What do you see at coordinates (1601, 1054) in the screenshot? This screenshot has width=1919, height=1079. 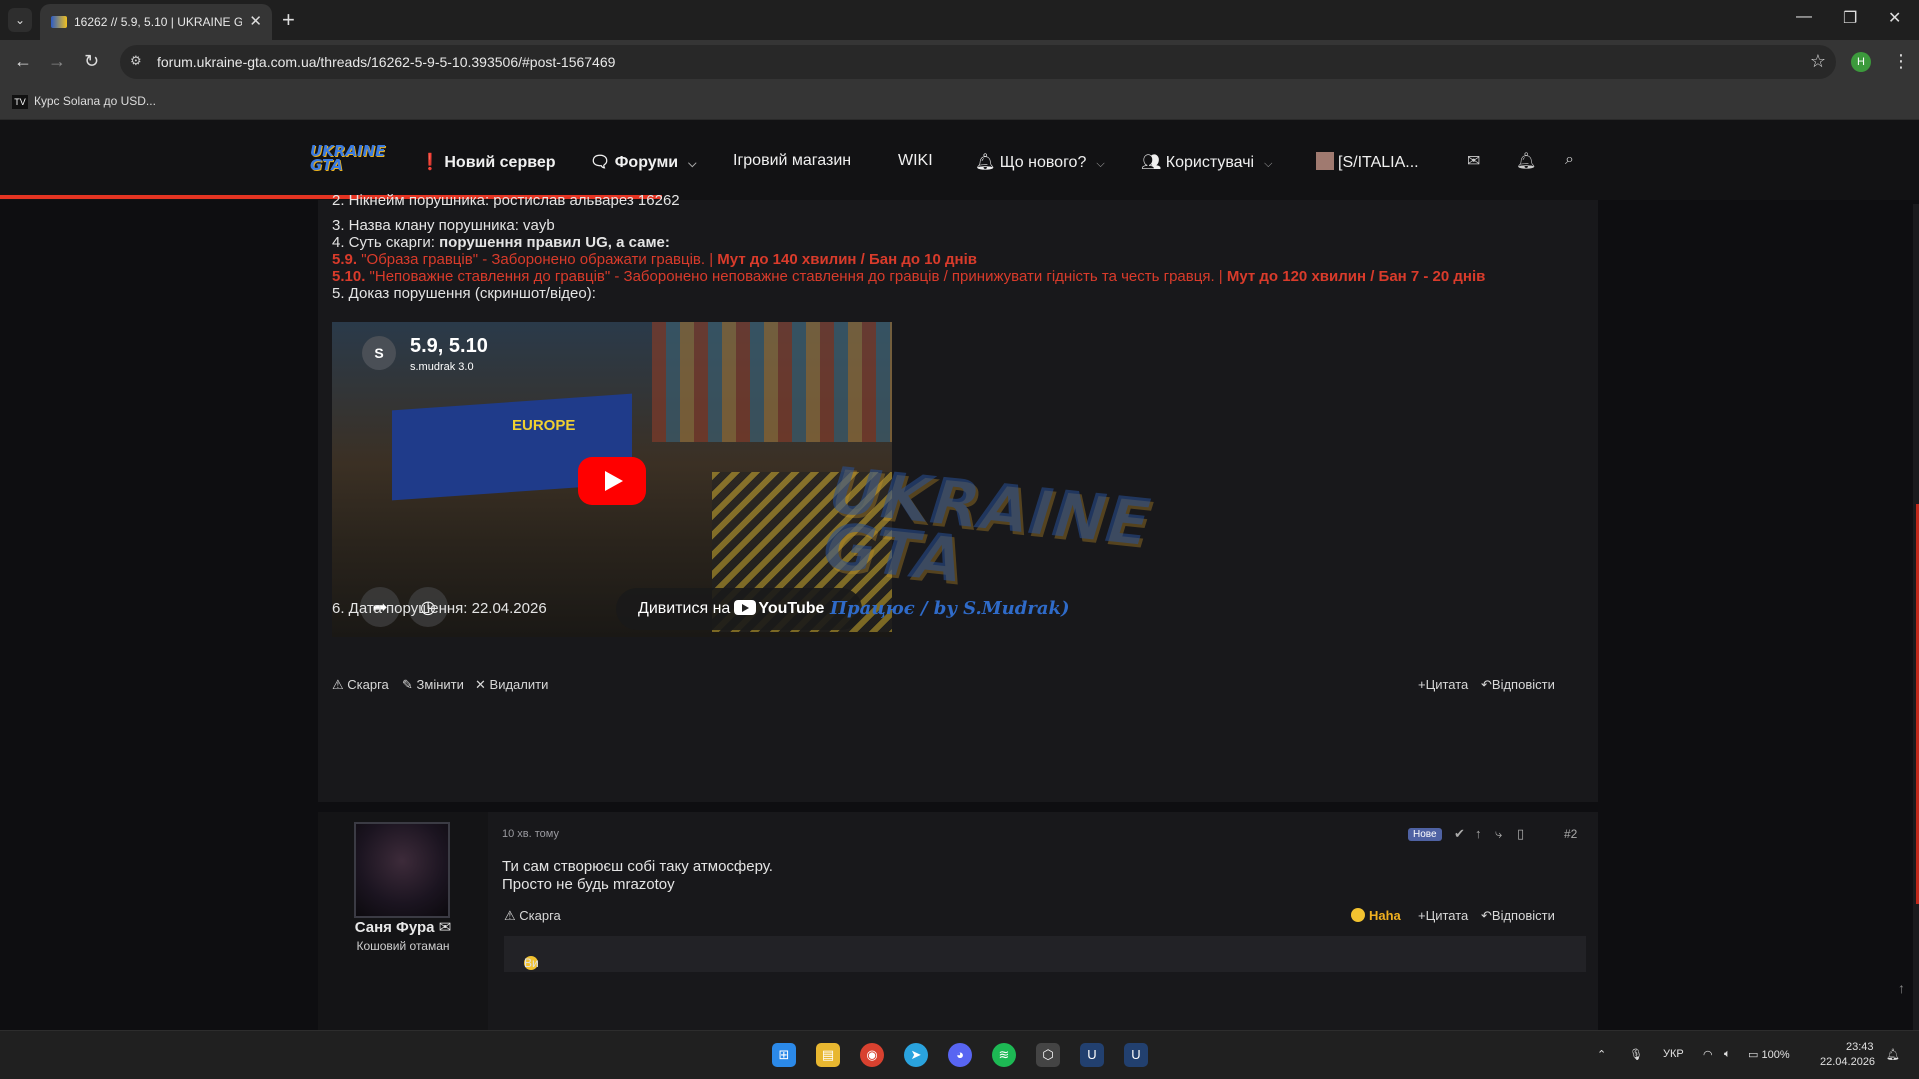 I see `tray-overflow-icon: ⌃` at bounding box center [1601, 1054].